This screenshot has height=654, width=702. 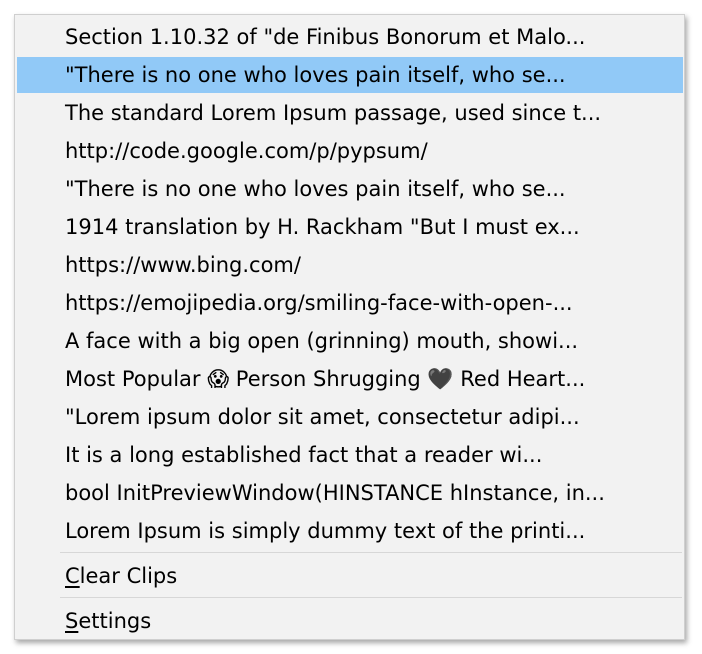 What do you see at coordinates (350, 621) in the screenshot?
I see `settings-menu-item: Settings` at bounding box center [350, 621].